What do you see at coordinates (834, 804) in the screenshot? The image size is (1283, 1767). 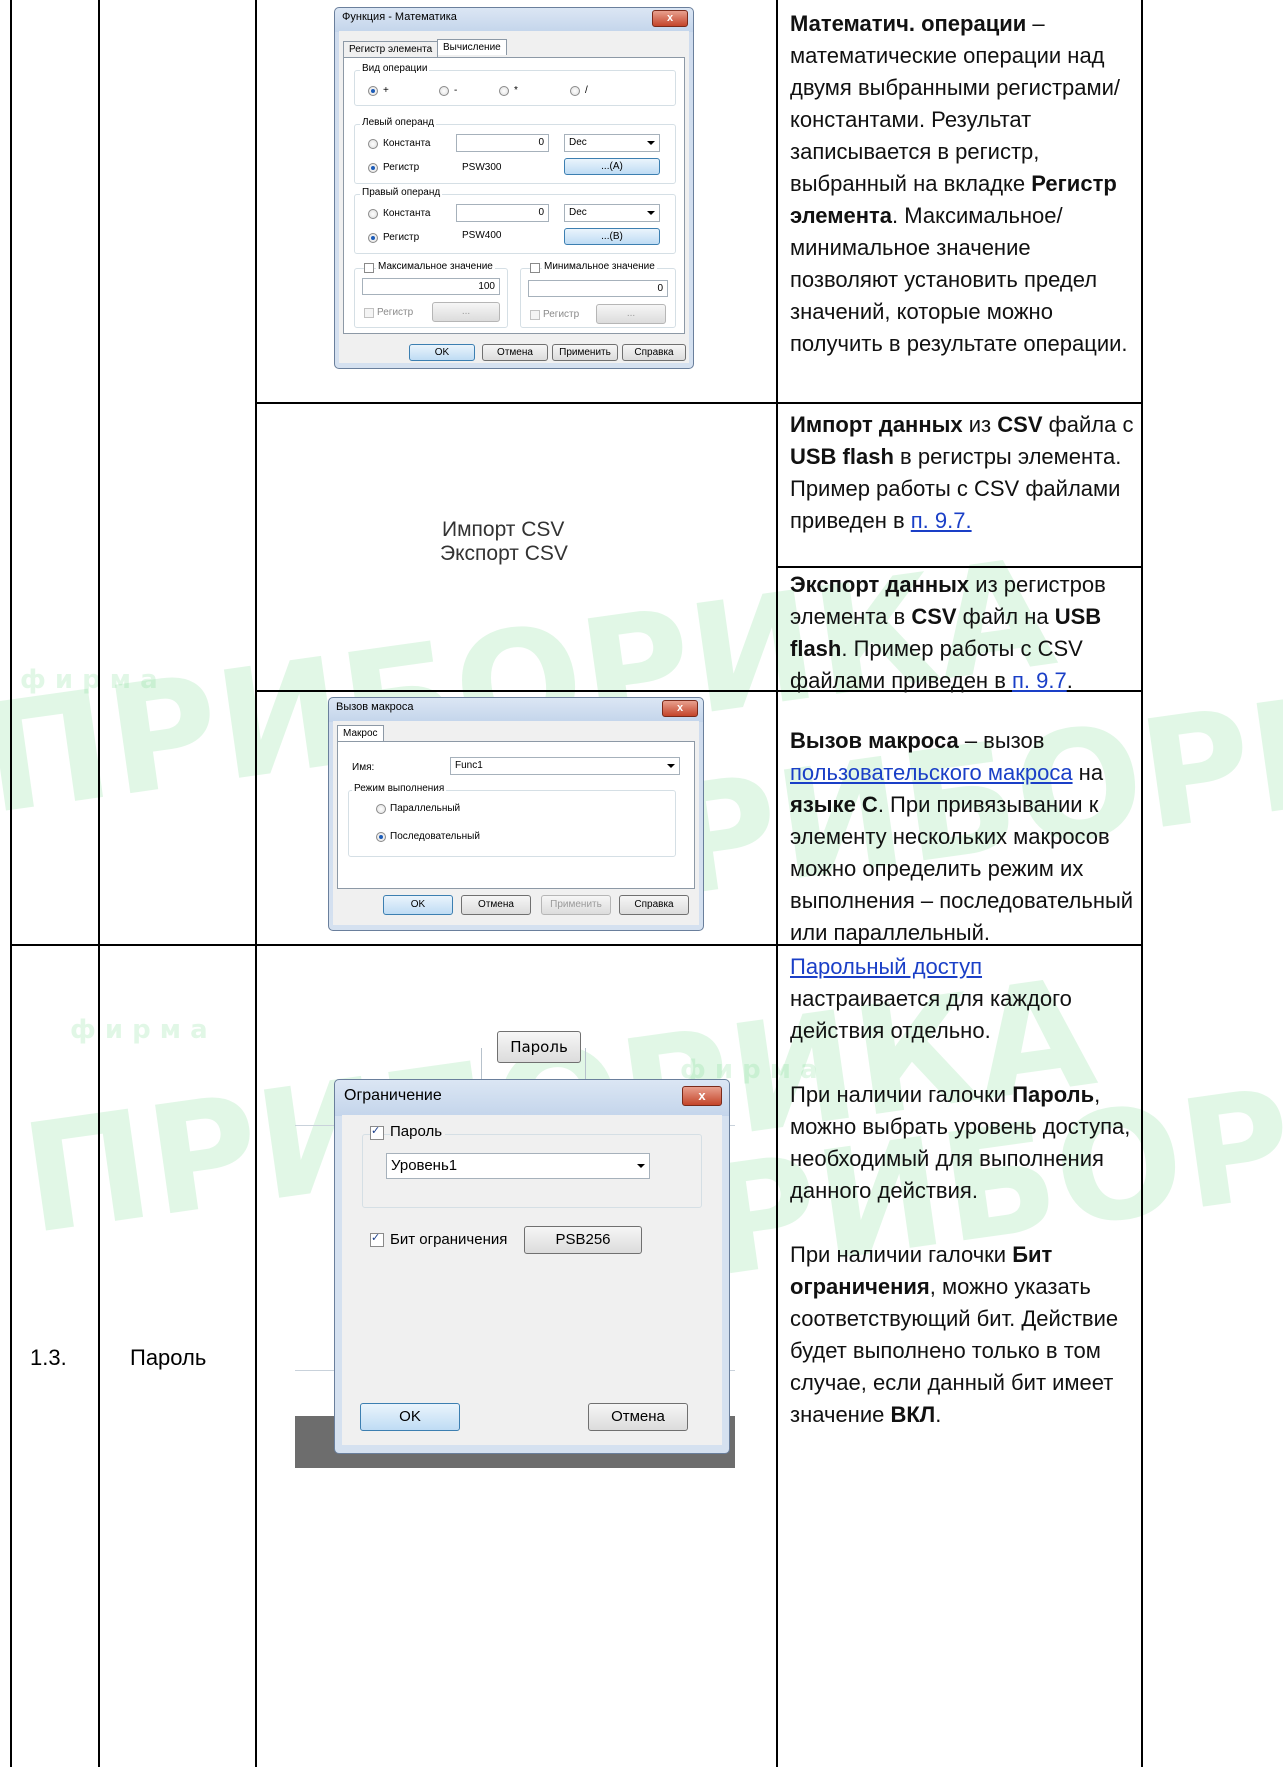 I see `macro-lang: языке С` at bounding box center [834, 804].